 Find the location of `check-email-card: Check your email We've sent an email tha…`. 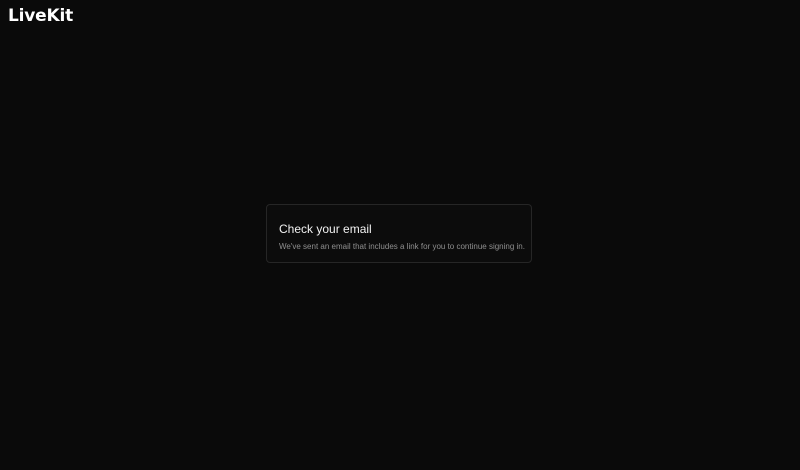

check-email-card: Check your email We've sent an email tha… is located at coordinates (399, 233).